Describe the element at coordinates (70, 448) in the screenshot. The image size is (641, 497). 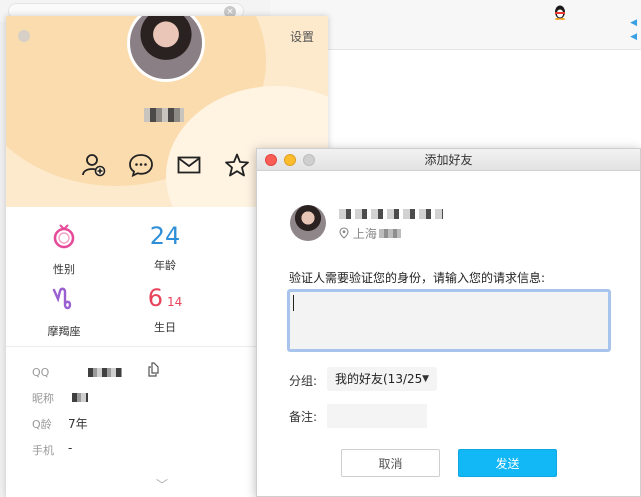
I see `phone-value: -` at that location.